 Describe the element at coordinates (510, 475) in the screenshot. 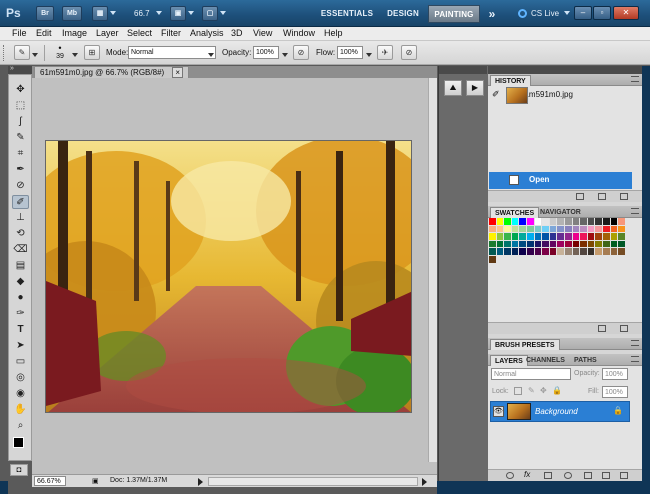

I see `link-layers-icon` at that location.